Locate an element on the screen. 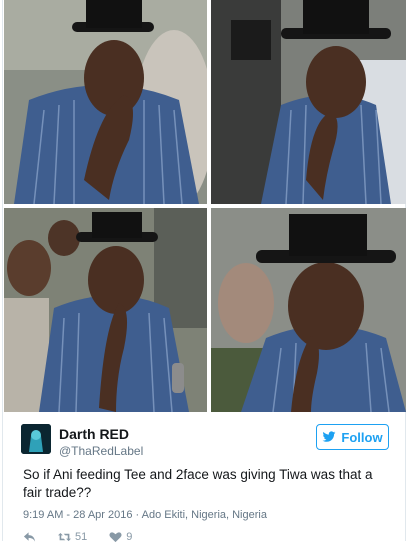  like-action: 9 is located at coordinates (120, 537).